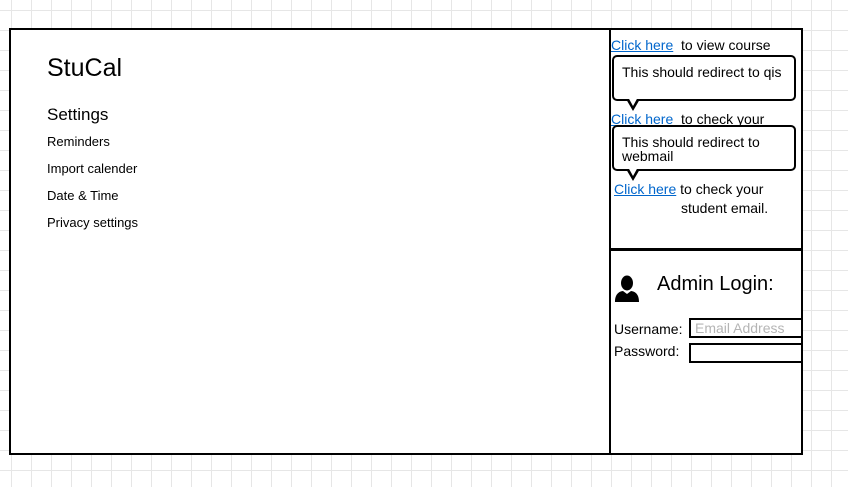 This screenshot has height=487, width=848. Describe the element at coordinates (642, 45) in the screenshot. I see `course-link: Click here` at that location.